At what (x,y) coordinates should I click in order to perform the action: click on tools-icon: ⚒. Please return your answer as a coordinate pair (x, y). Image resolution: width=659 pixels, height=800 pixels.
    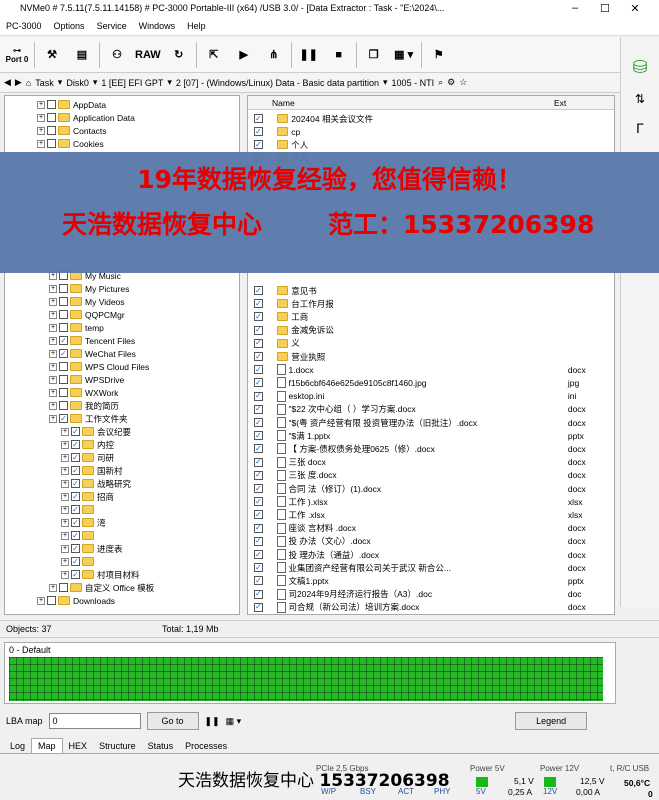
    Looking at the image, I should click on (52, 55).